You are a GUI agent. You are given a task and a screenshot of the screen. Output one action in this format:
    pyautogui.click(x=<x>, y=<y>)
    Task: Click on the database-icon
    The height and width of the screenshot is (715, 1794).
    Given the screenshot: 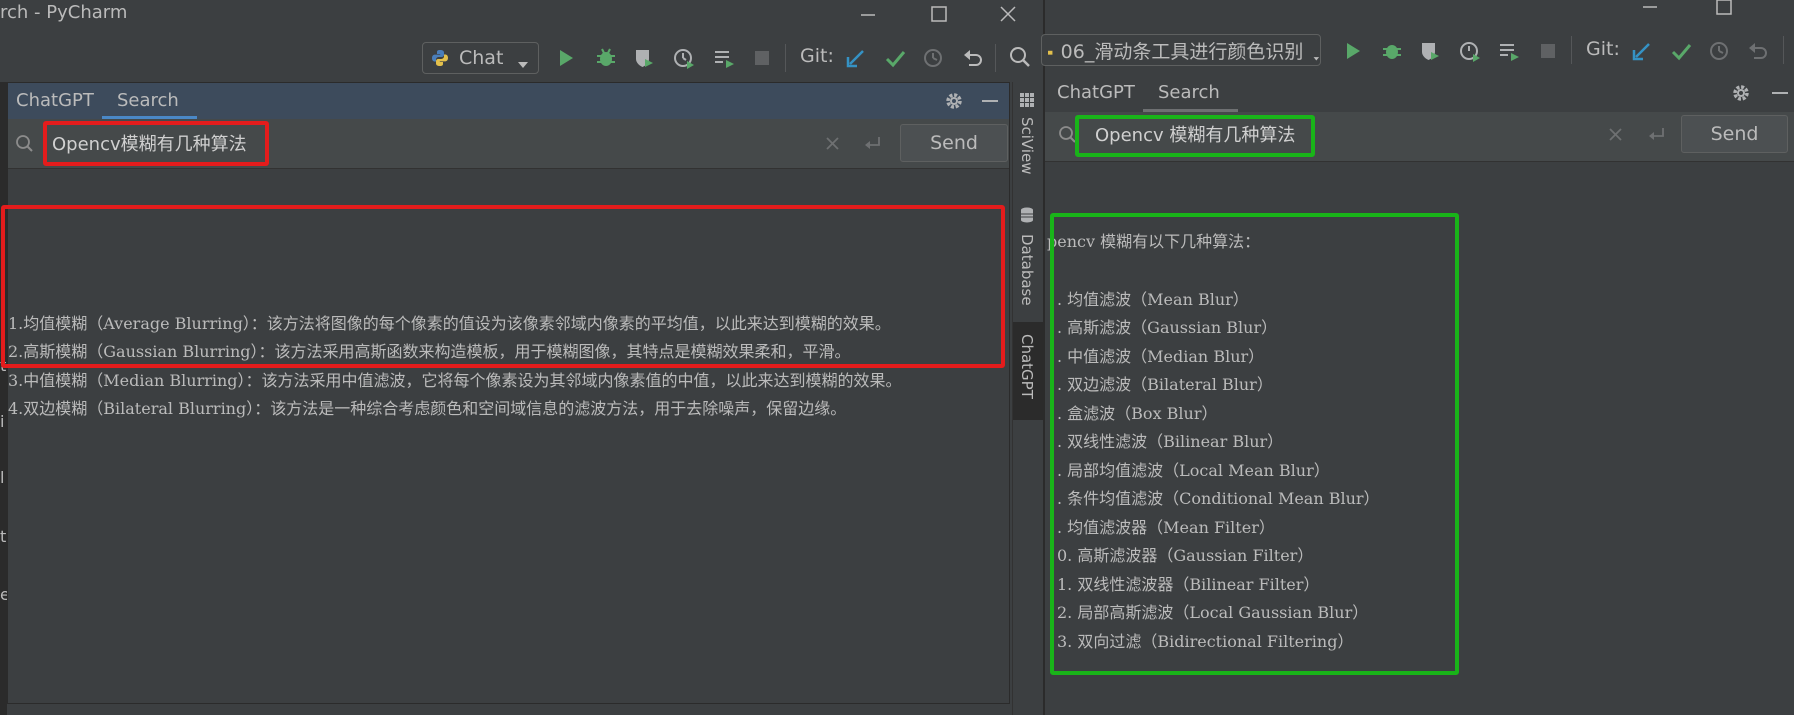 What is the action you would take?
    pyautogui.click(x=1027, y=215)
    